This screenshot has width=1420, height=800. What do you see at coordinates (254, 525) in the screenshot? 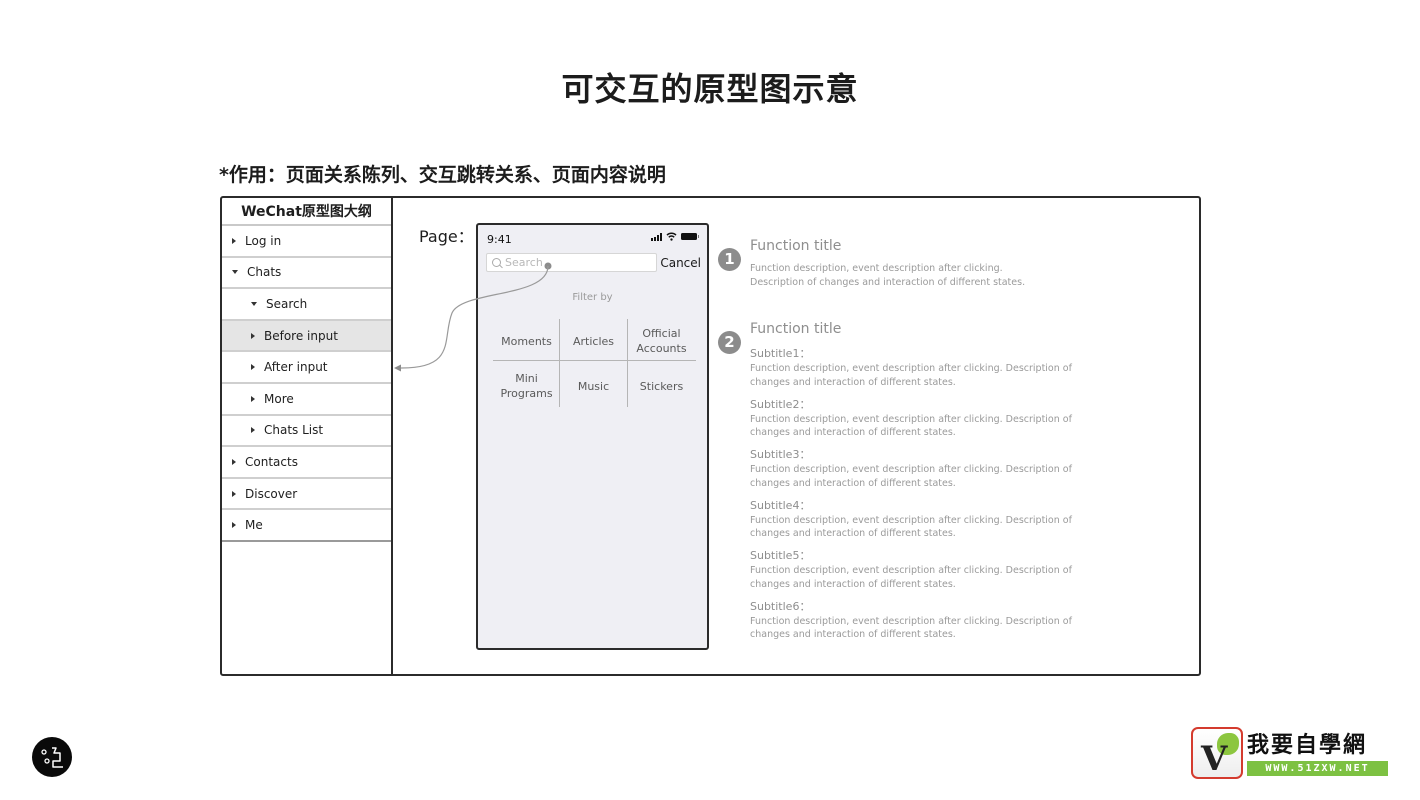
I see `outline-item-label: Me` at bounding box center [254, 525].